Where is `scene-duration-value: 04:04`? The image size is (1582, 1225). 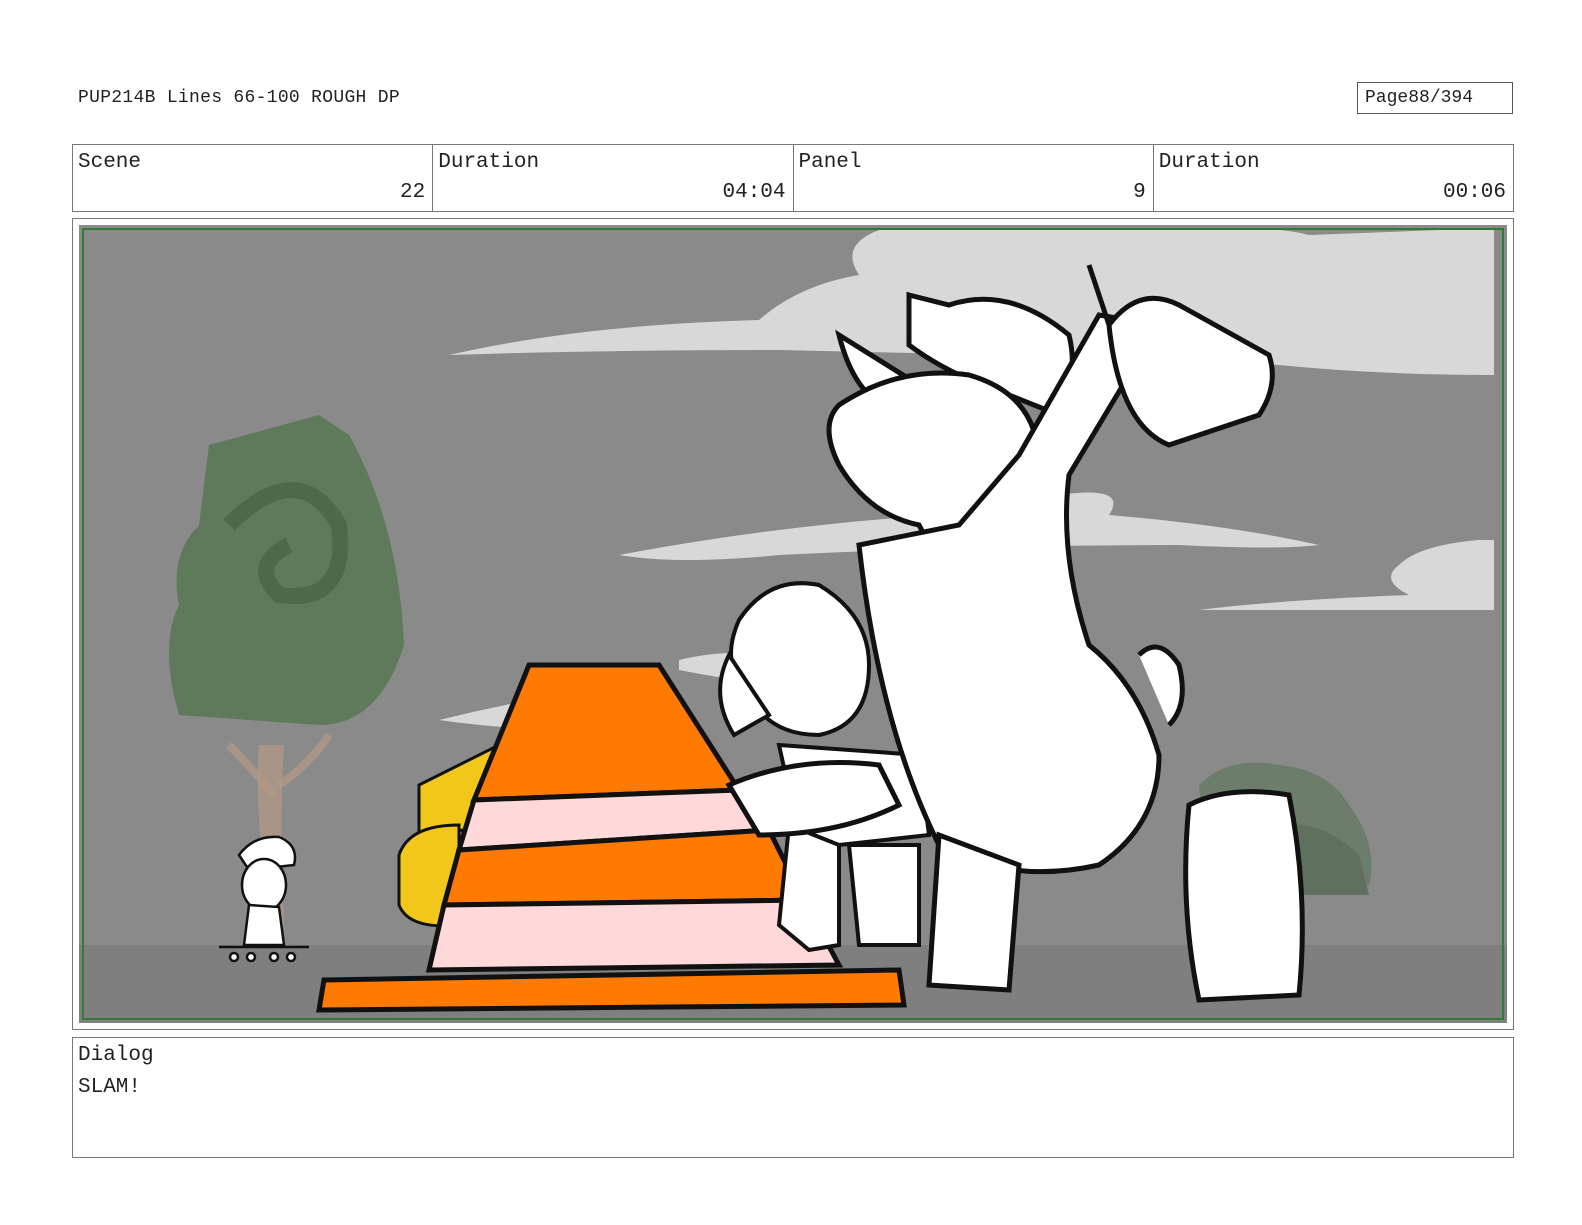 scene-duration-value: 04:04 is located at coordinates (754, 192).